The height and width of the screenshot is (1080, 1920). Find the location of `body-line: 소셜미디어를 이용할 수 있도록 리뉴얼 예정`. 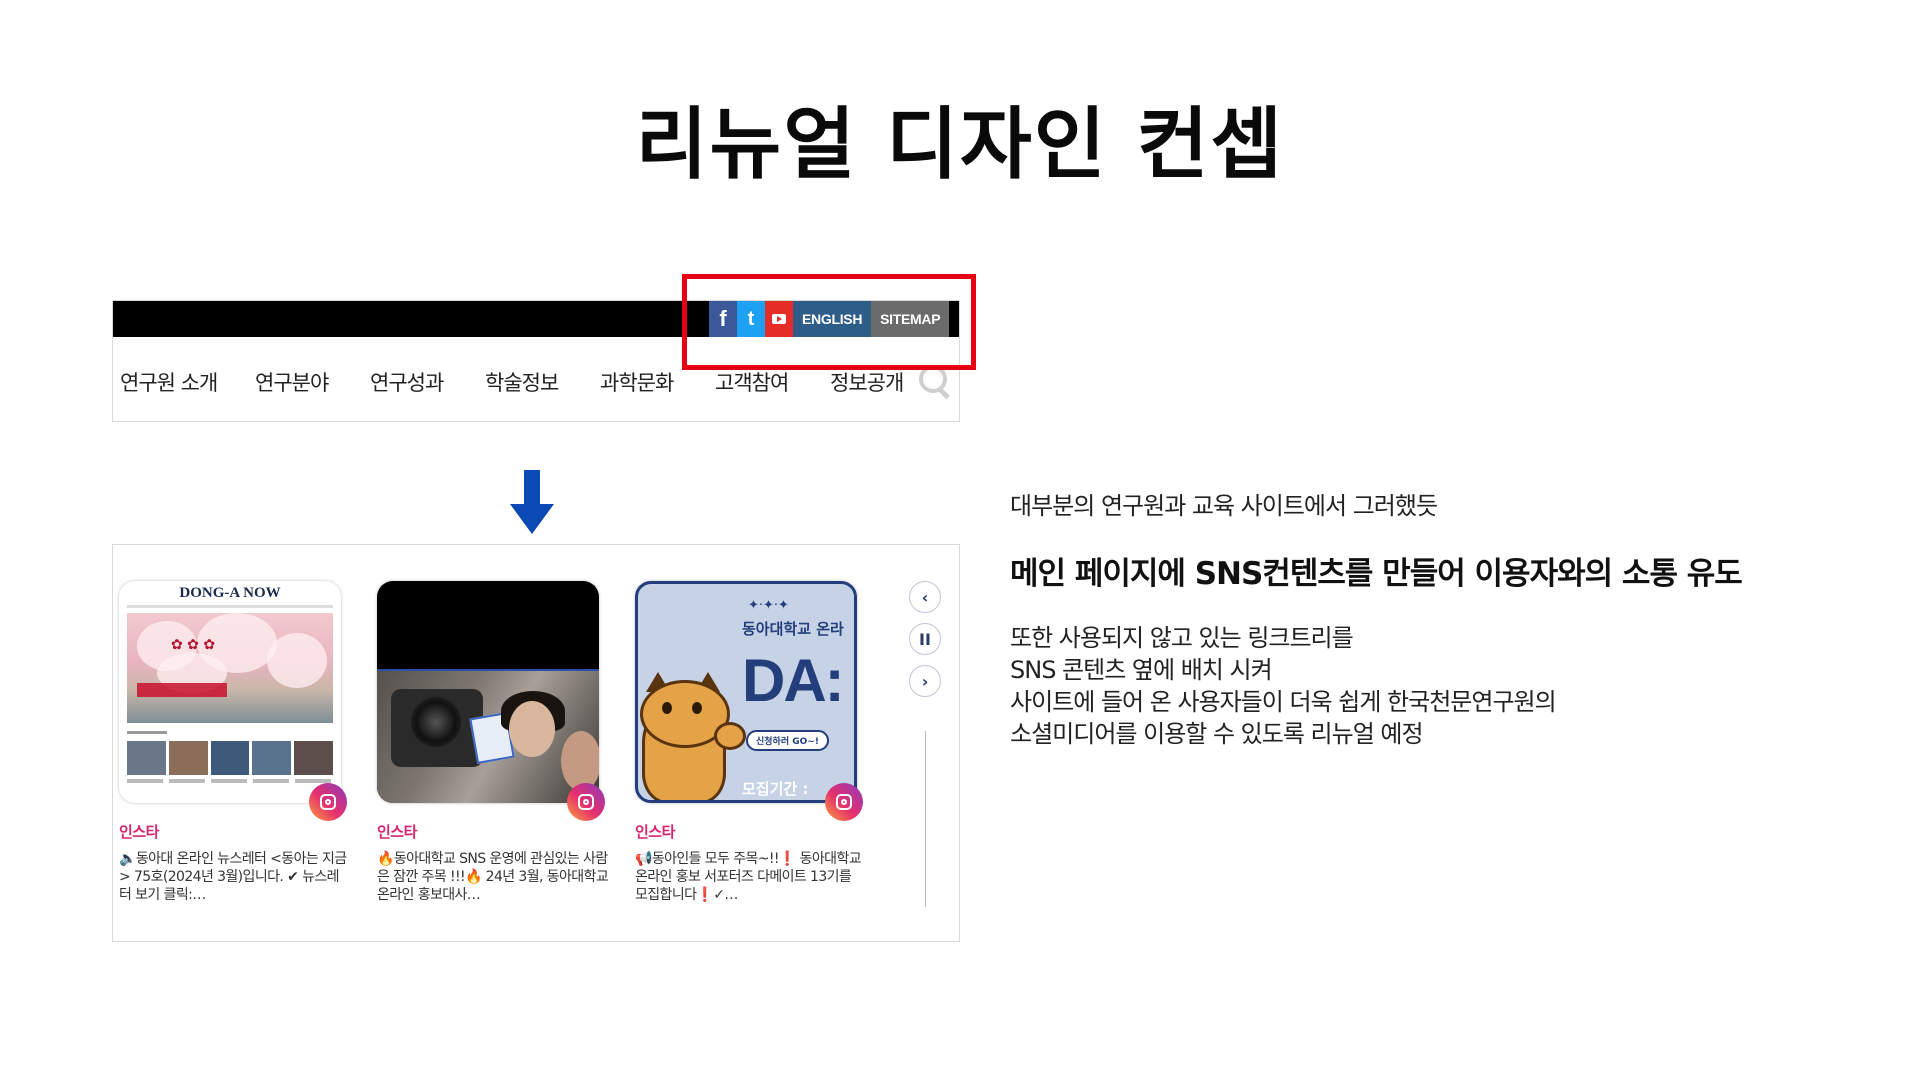

body-line: 소셜미디어를 이용할 수 있도록 리뉴얼 예정 is located at coordinates (1217, 734).